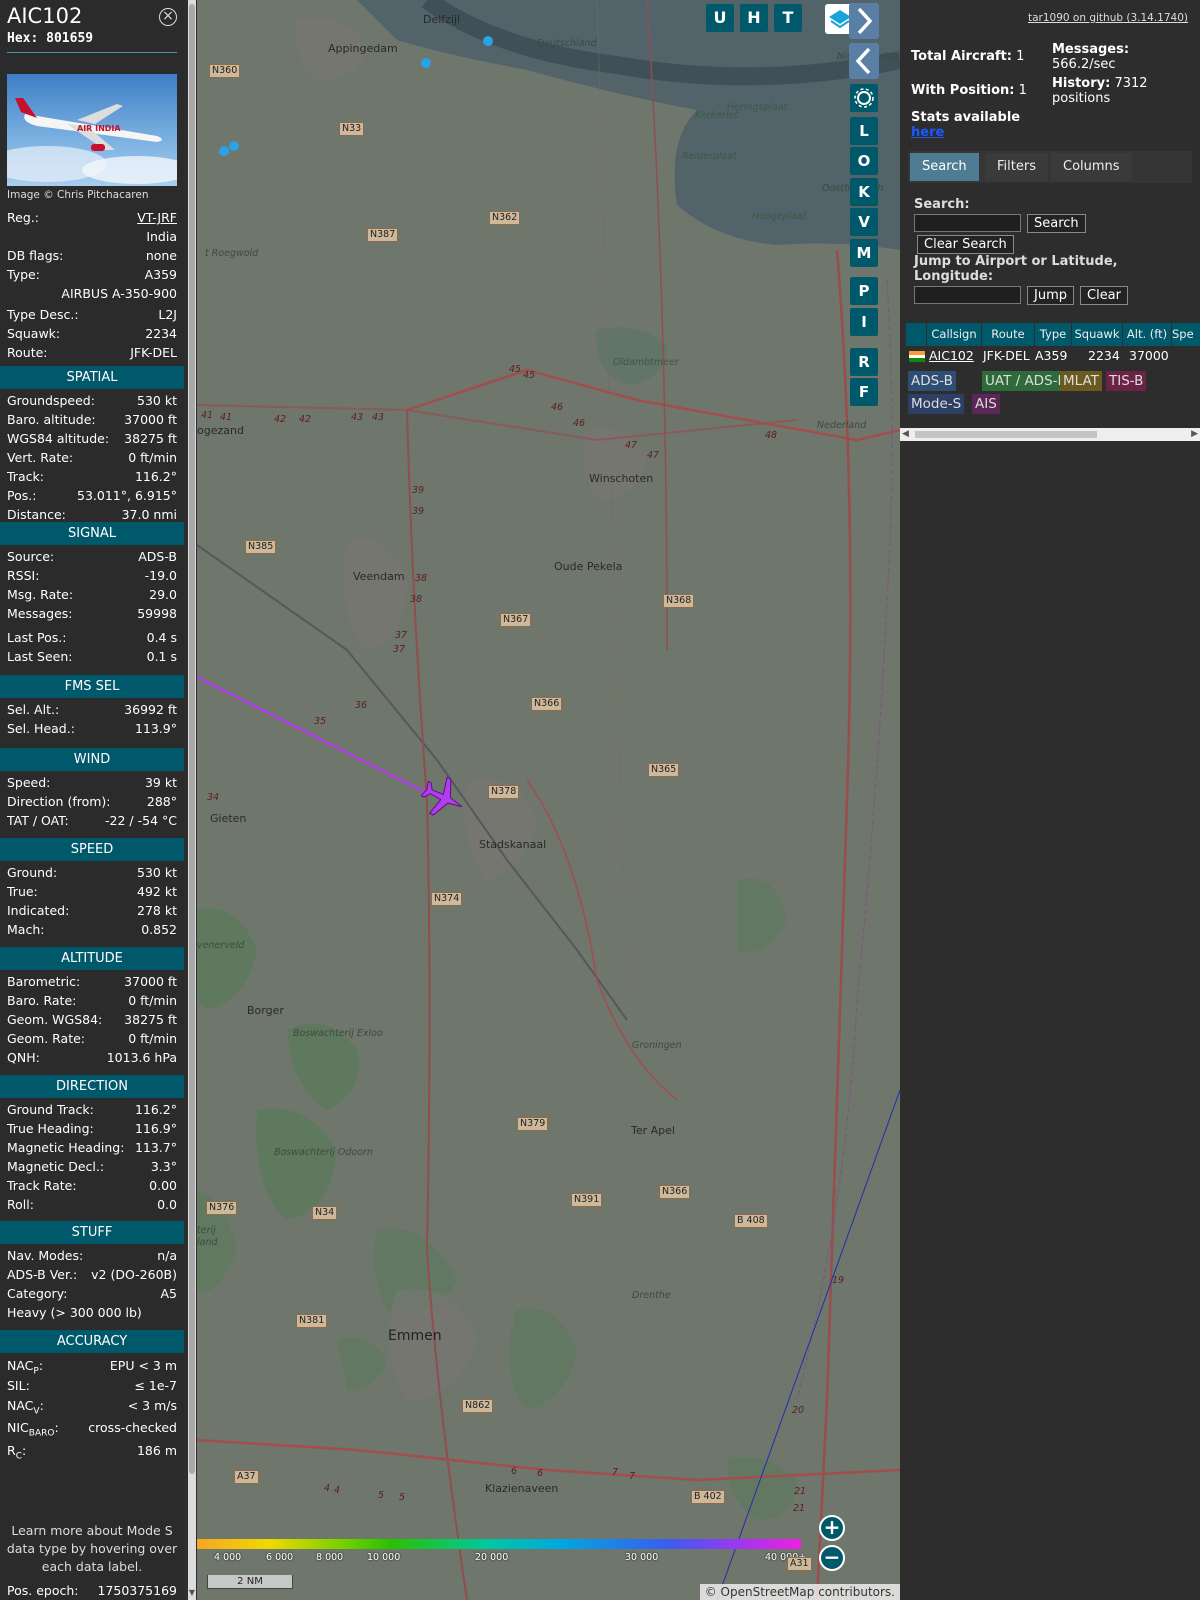 This screenshot has width=1200, height=1600. I want to click on github-link: tar1090 on github (3.14.1740), so click(1108, 18).